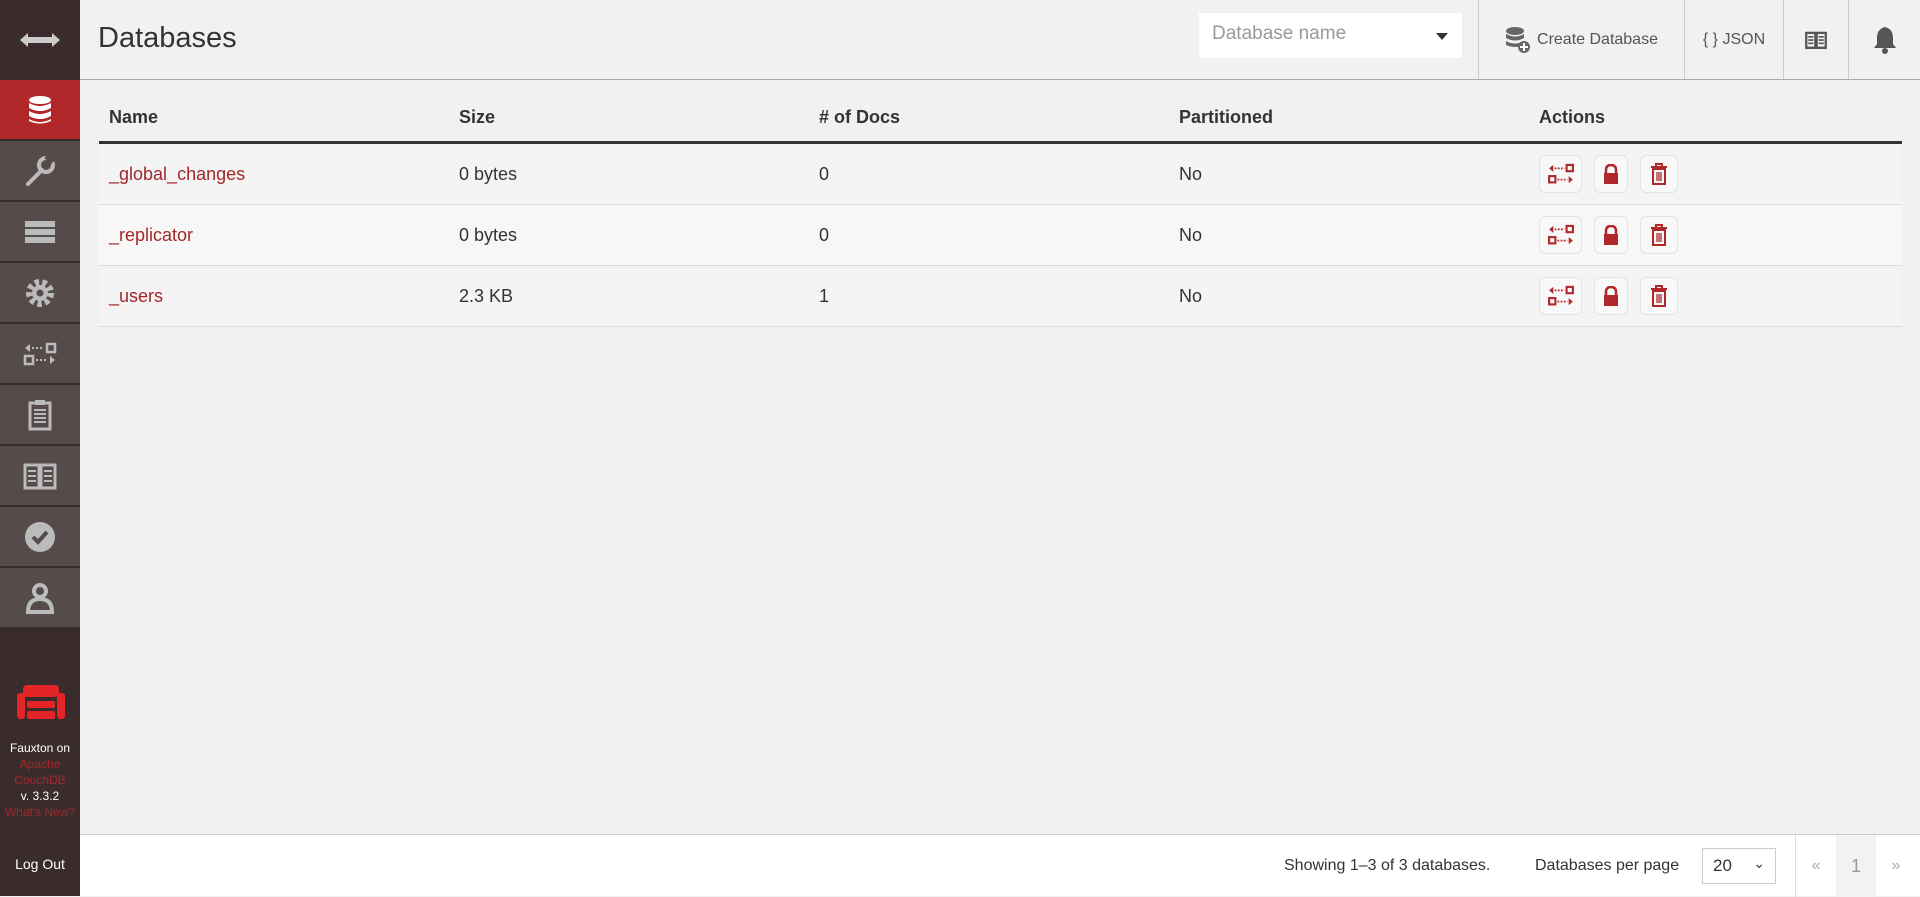  What do you see at coordinates (824, 295) in the screenshot?
I see `cell-docs: 1` at bounding box center [824, 295].